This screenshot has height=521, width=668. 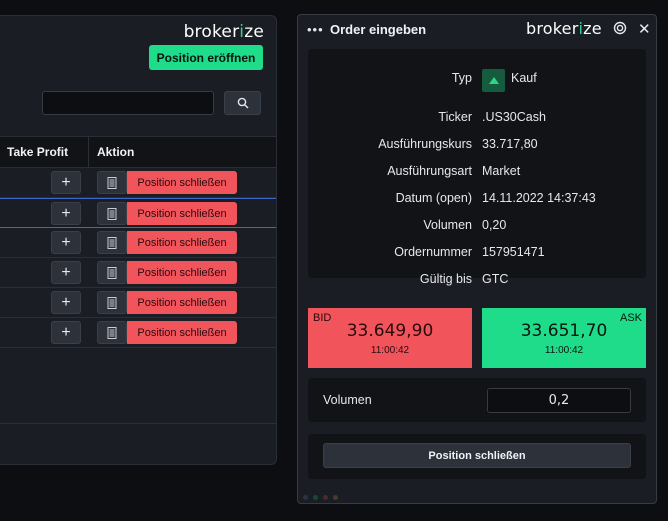 I want to click on detail-row-art: Ausführungsart Market, so click(x=454, y=171).